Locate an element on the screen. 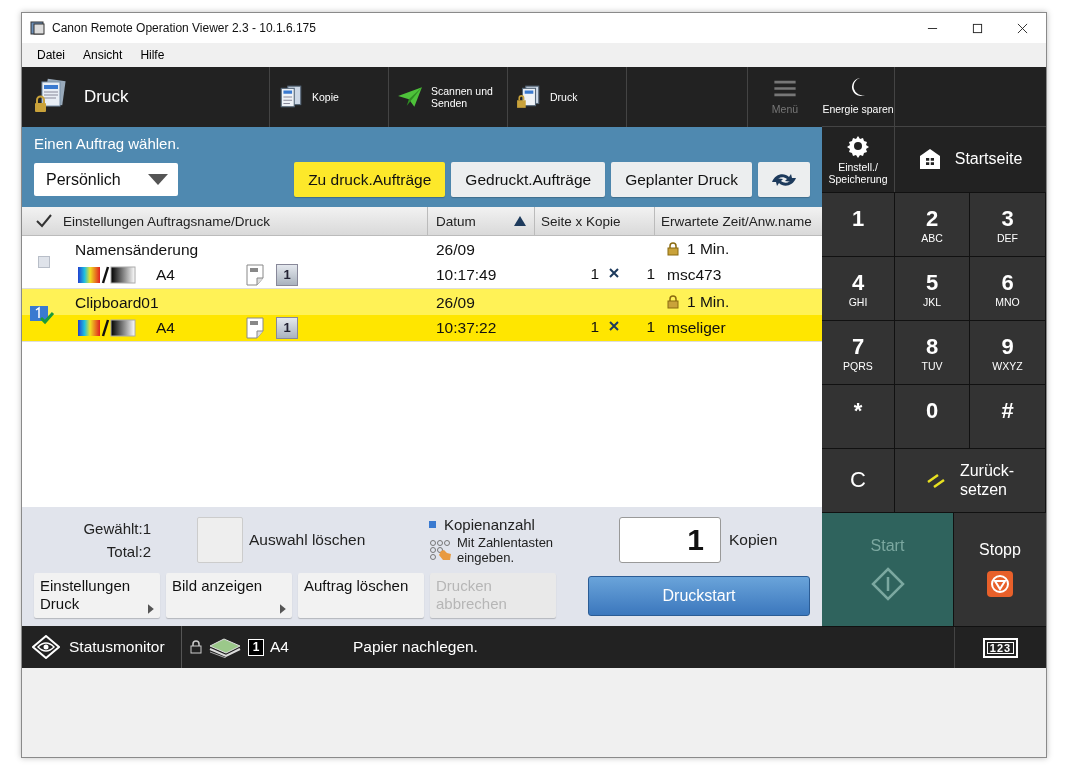 The image size is (1082, 778). clear-selection-label: Auswahl löschen is located at coordinates (308, 540).